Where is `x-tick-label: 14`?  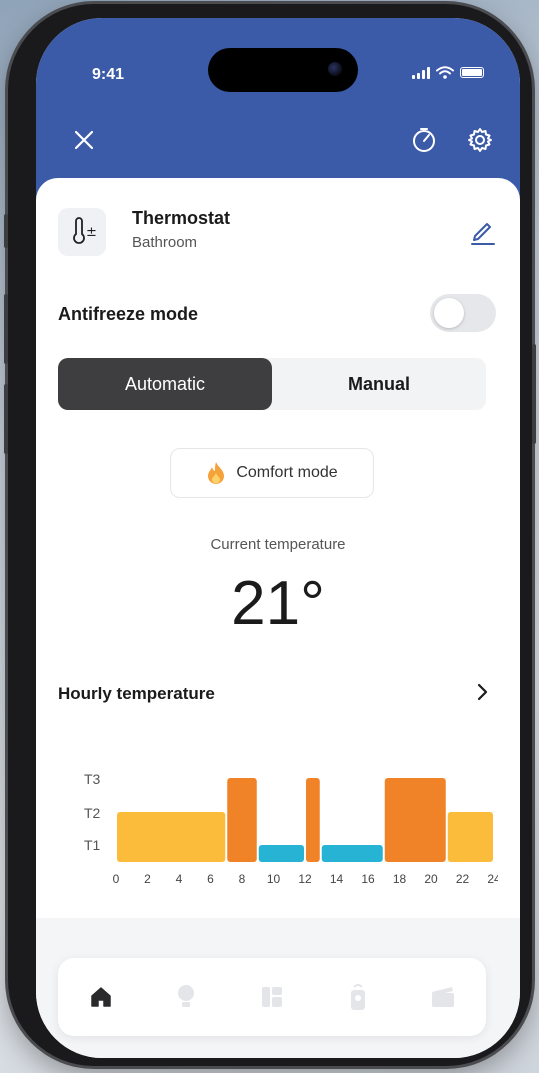 x-tick-label: 14 is located at coordinates (337, 879).